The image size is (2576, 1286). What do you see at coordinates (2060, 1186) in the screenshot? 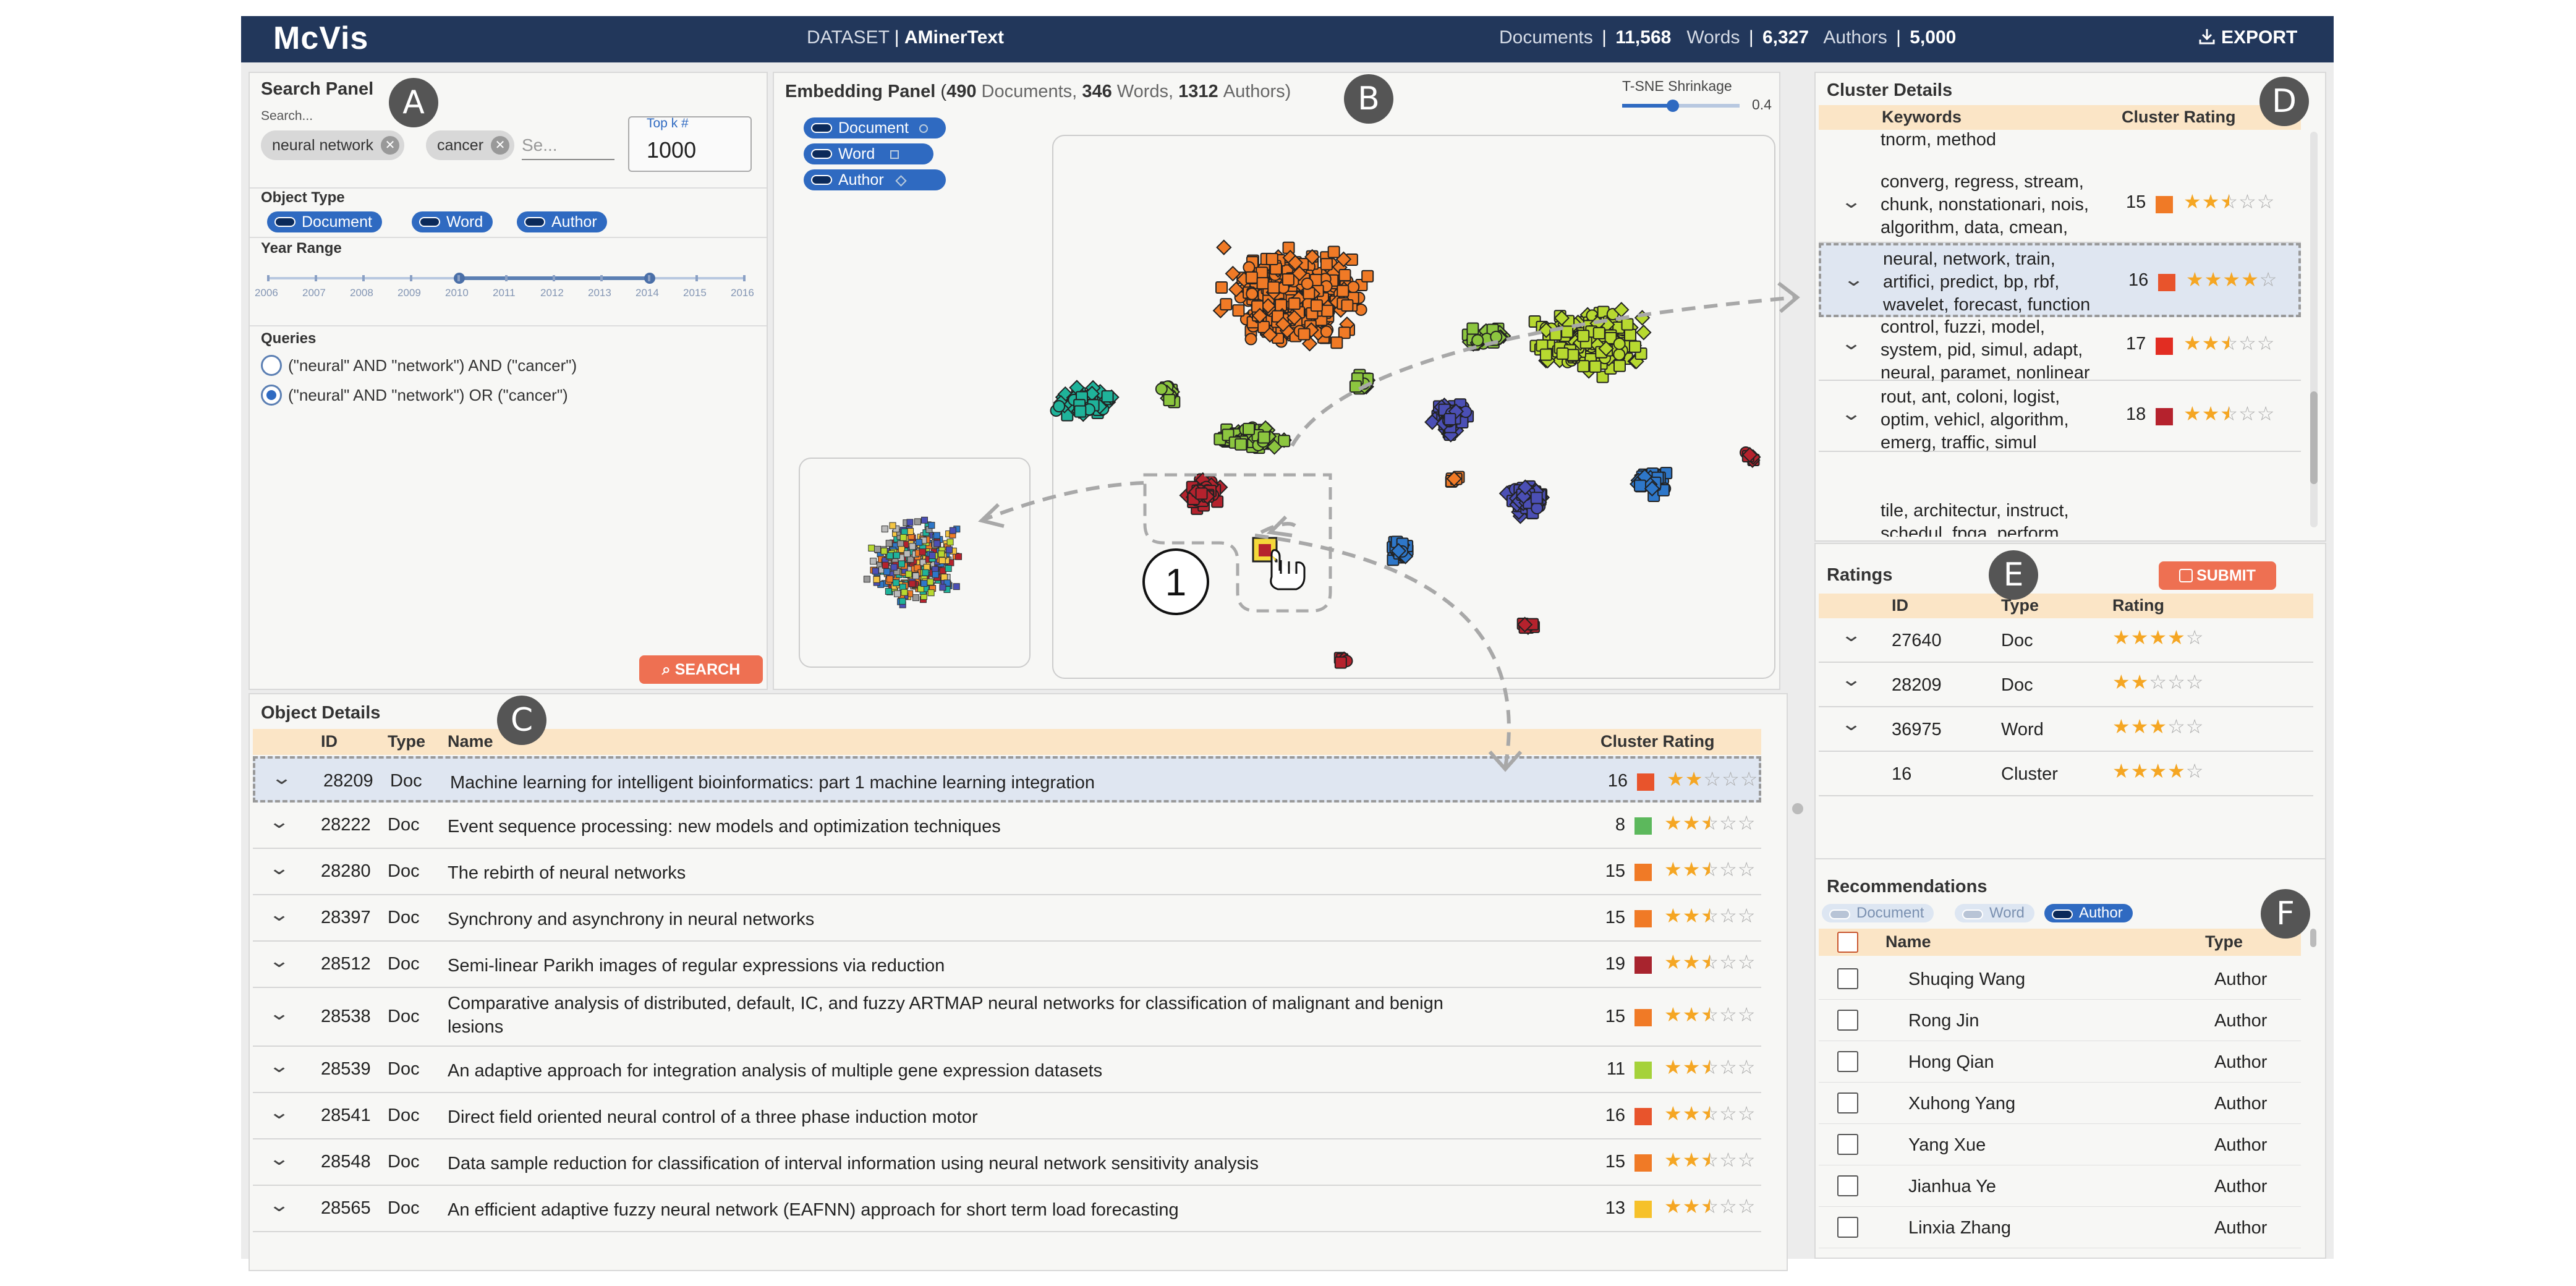
I see `recommendation-row: Jianhua Ye Author` at bounding box center [2060, 1186].